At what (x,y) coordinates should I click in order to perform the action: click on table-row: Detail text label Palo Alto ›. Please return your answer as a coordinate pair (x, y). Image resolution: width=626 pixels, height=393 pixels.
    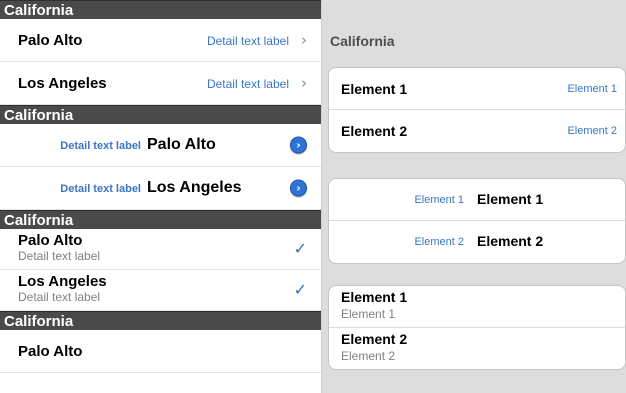
    Looking at the image, I should click on (160, 145).